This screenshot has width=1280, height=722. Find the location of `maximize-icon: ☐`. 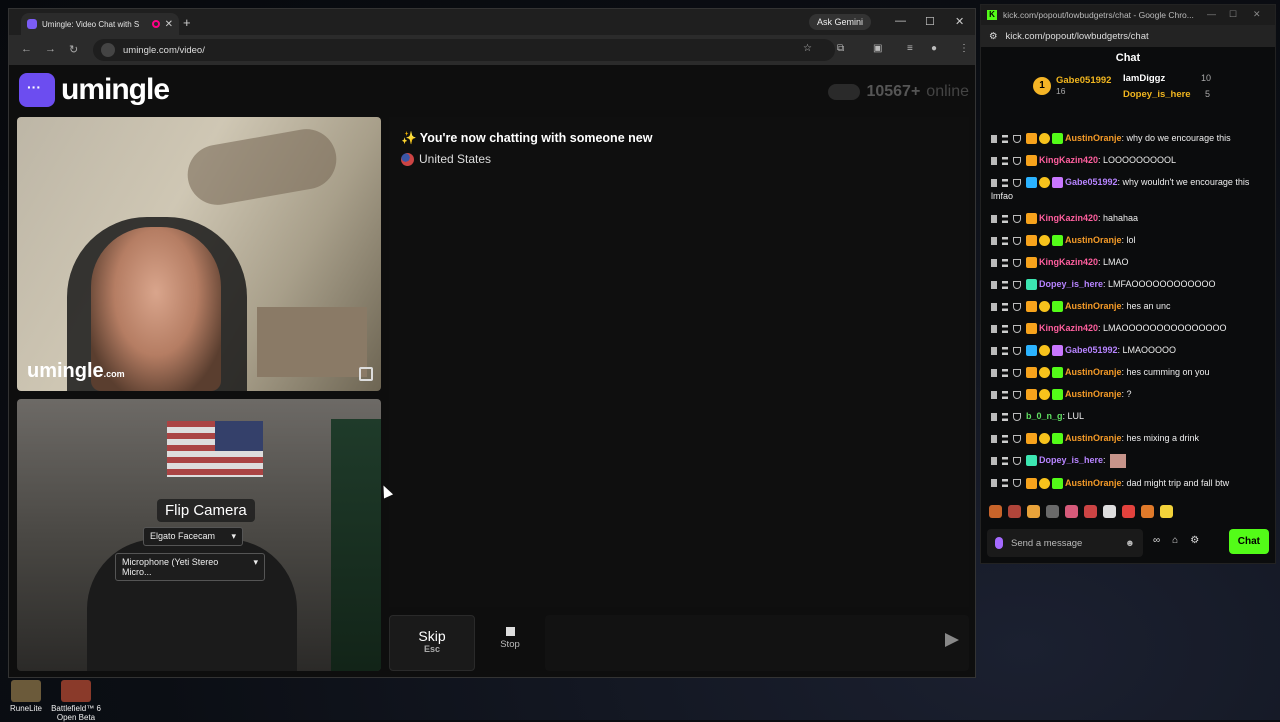

maximize-icon: ☐ is located at coordinates (1233, 14).